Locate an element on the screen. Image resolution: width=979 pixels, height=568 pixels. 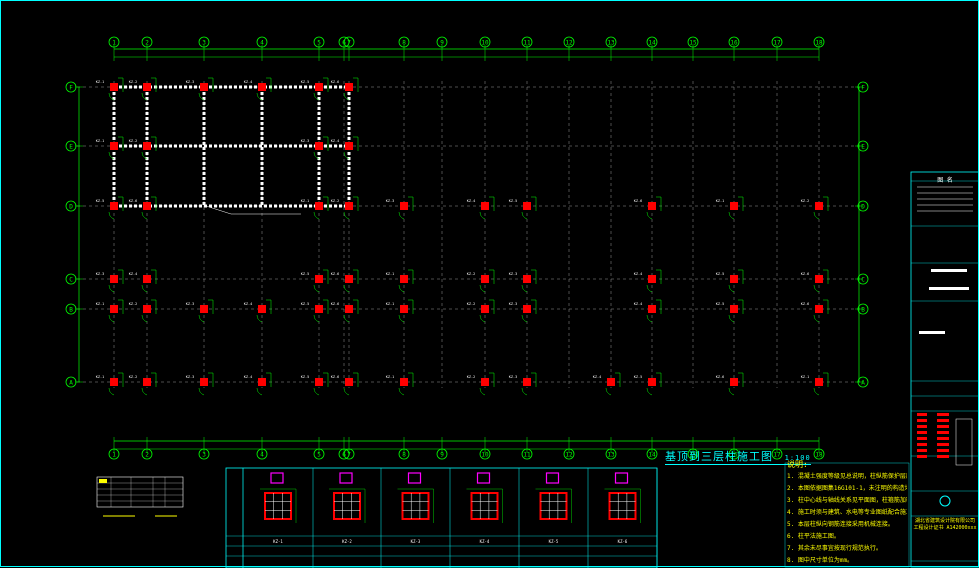
axis-label: 13 is located at coordinates (611, 455).